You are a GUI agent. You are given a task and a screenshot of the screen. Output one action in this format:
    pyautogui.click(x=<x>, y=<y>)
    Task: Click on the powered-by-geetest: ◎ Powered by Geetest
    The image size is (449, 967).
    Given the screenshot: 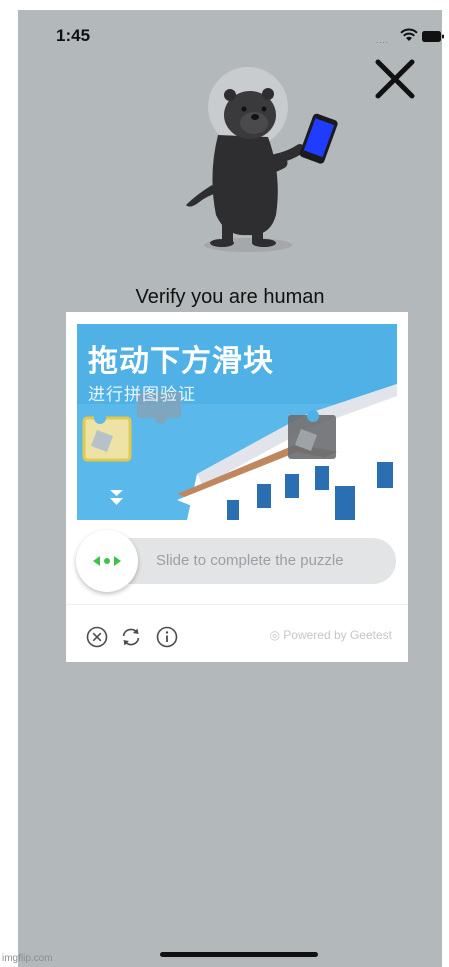 What is the action you would take?
    pyautogui.click(x=330, y=635)
    